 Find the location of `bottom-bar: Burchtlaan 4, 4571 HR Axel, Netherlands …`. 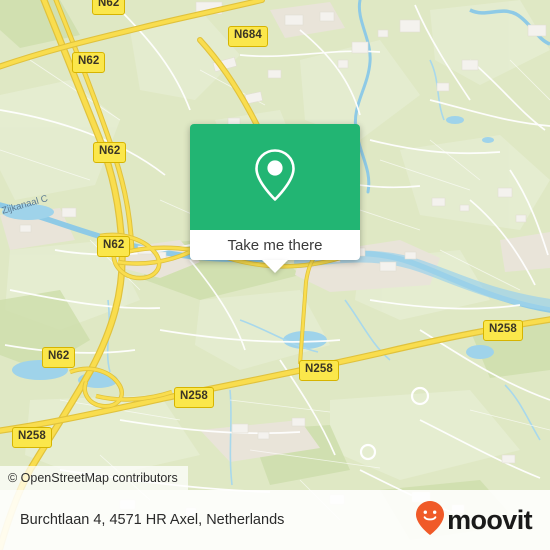

bottom-bar: Burchtlaan 4, 4571 HR Axel, Netherlands … is located at coordinates (275, 520).